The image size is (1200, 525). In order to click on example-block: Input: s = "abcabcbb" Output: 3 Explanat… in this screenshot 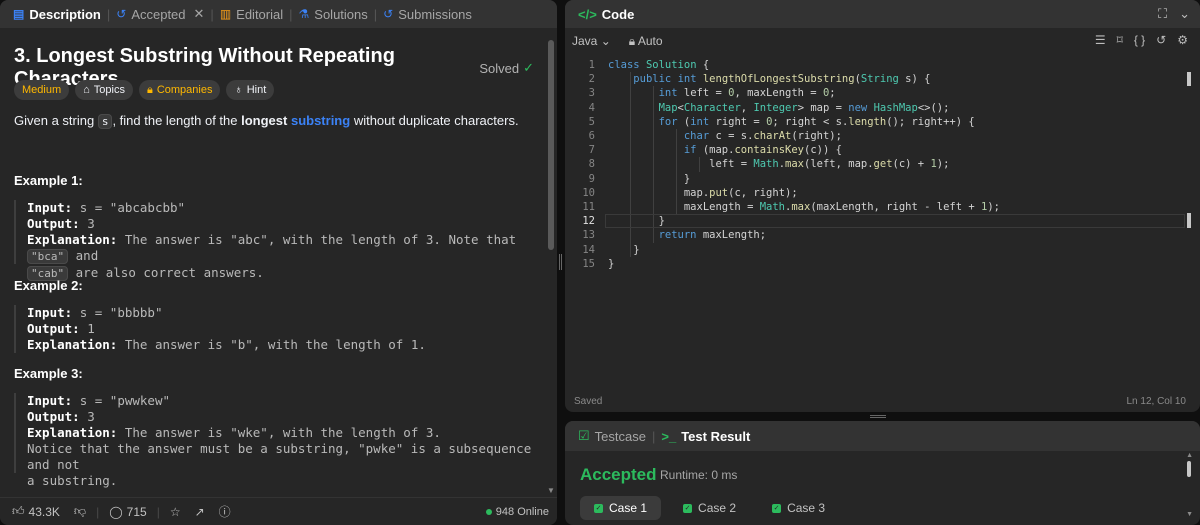, I will do `click(274, 240)`.